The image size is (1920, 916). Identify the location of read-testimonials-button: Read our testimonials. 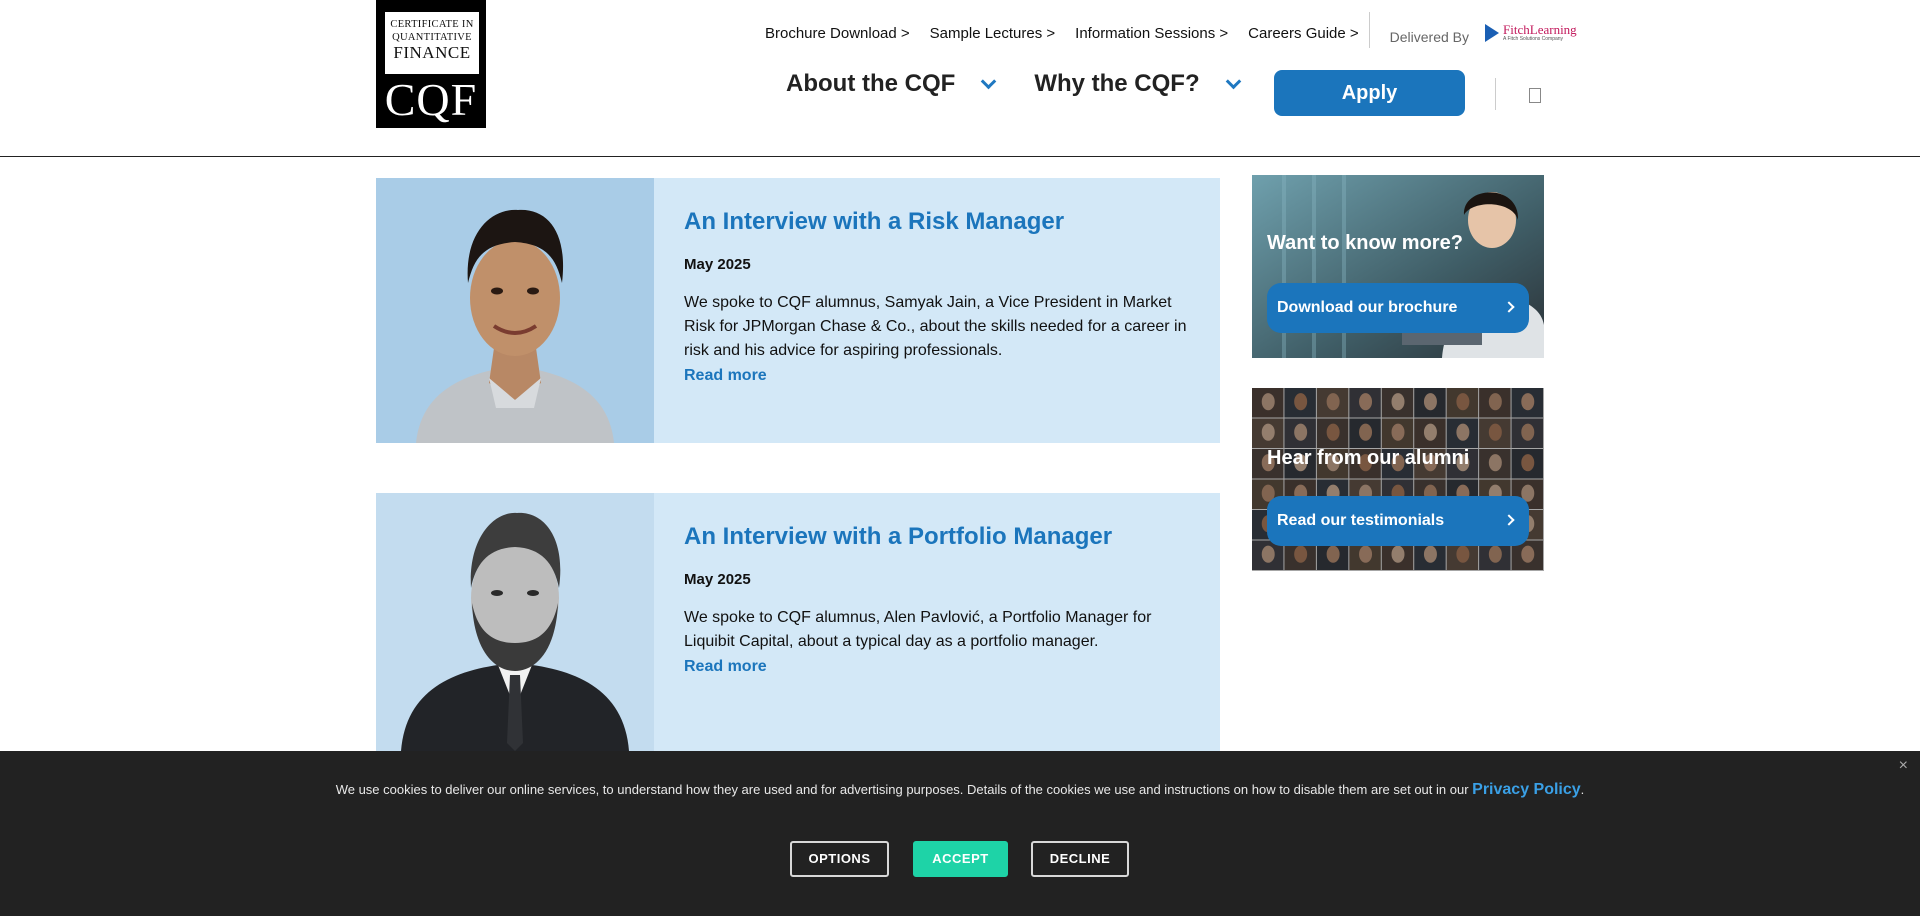
(1398, 521).